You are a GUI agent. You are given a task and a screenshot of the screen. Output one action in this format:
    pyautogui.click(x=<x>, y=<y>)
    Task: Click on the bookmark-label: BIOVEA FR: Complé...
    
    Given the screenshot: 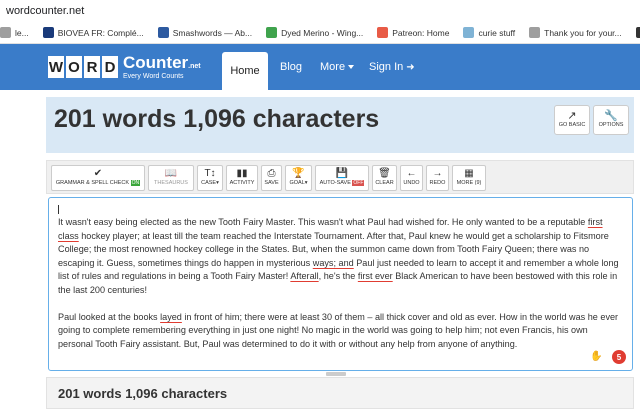 What is the action you would take?
    pyautogui.click(x=100, y=32)
    